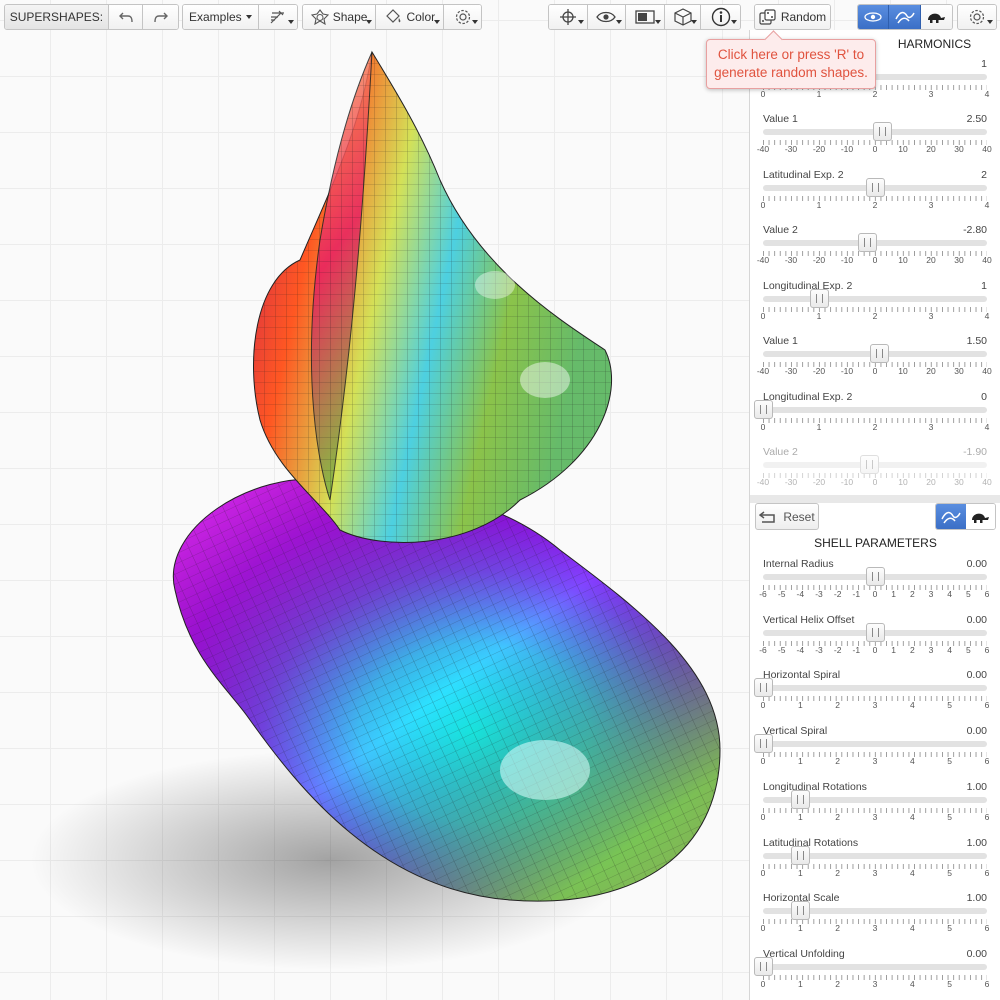 The image size is (1000, 1000). I want to click on display-mode-button, so click(645, 17).